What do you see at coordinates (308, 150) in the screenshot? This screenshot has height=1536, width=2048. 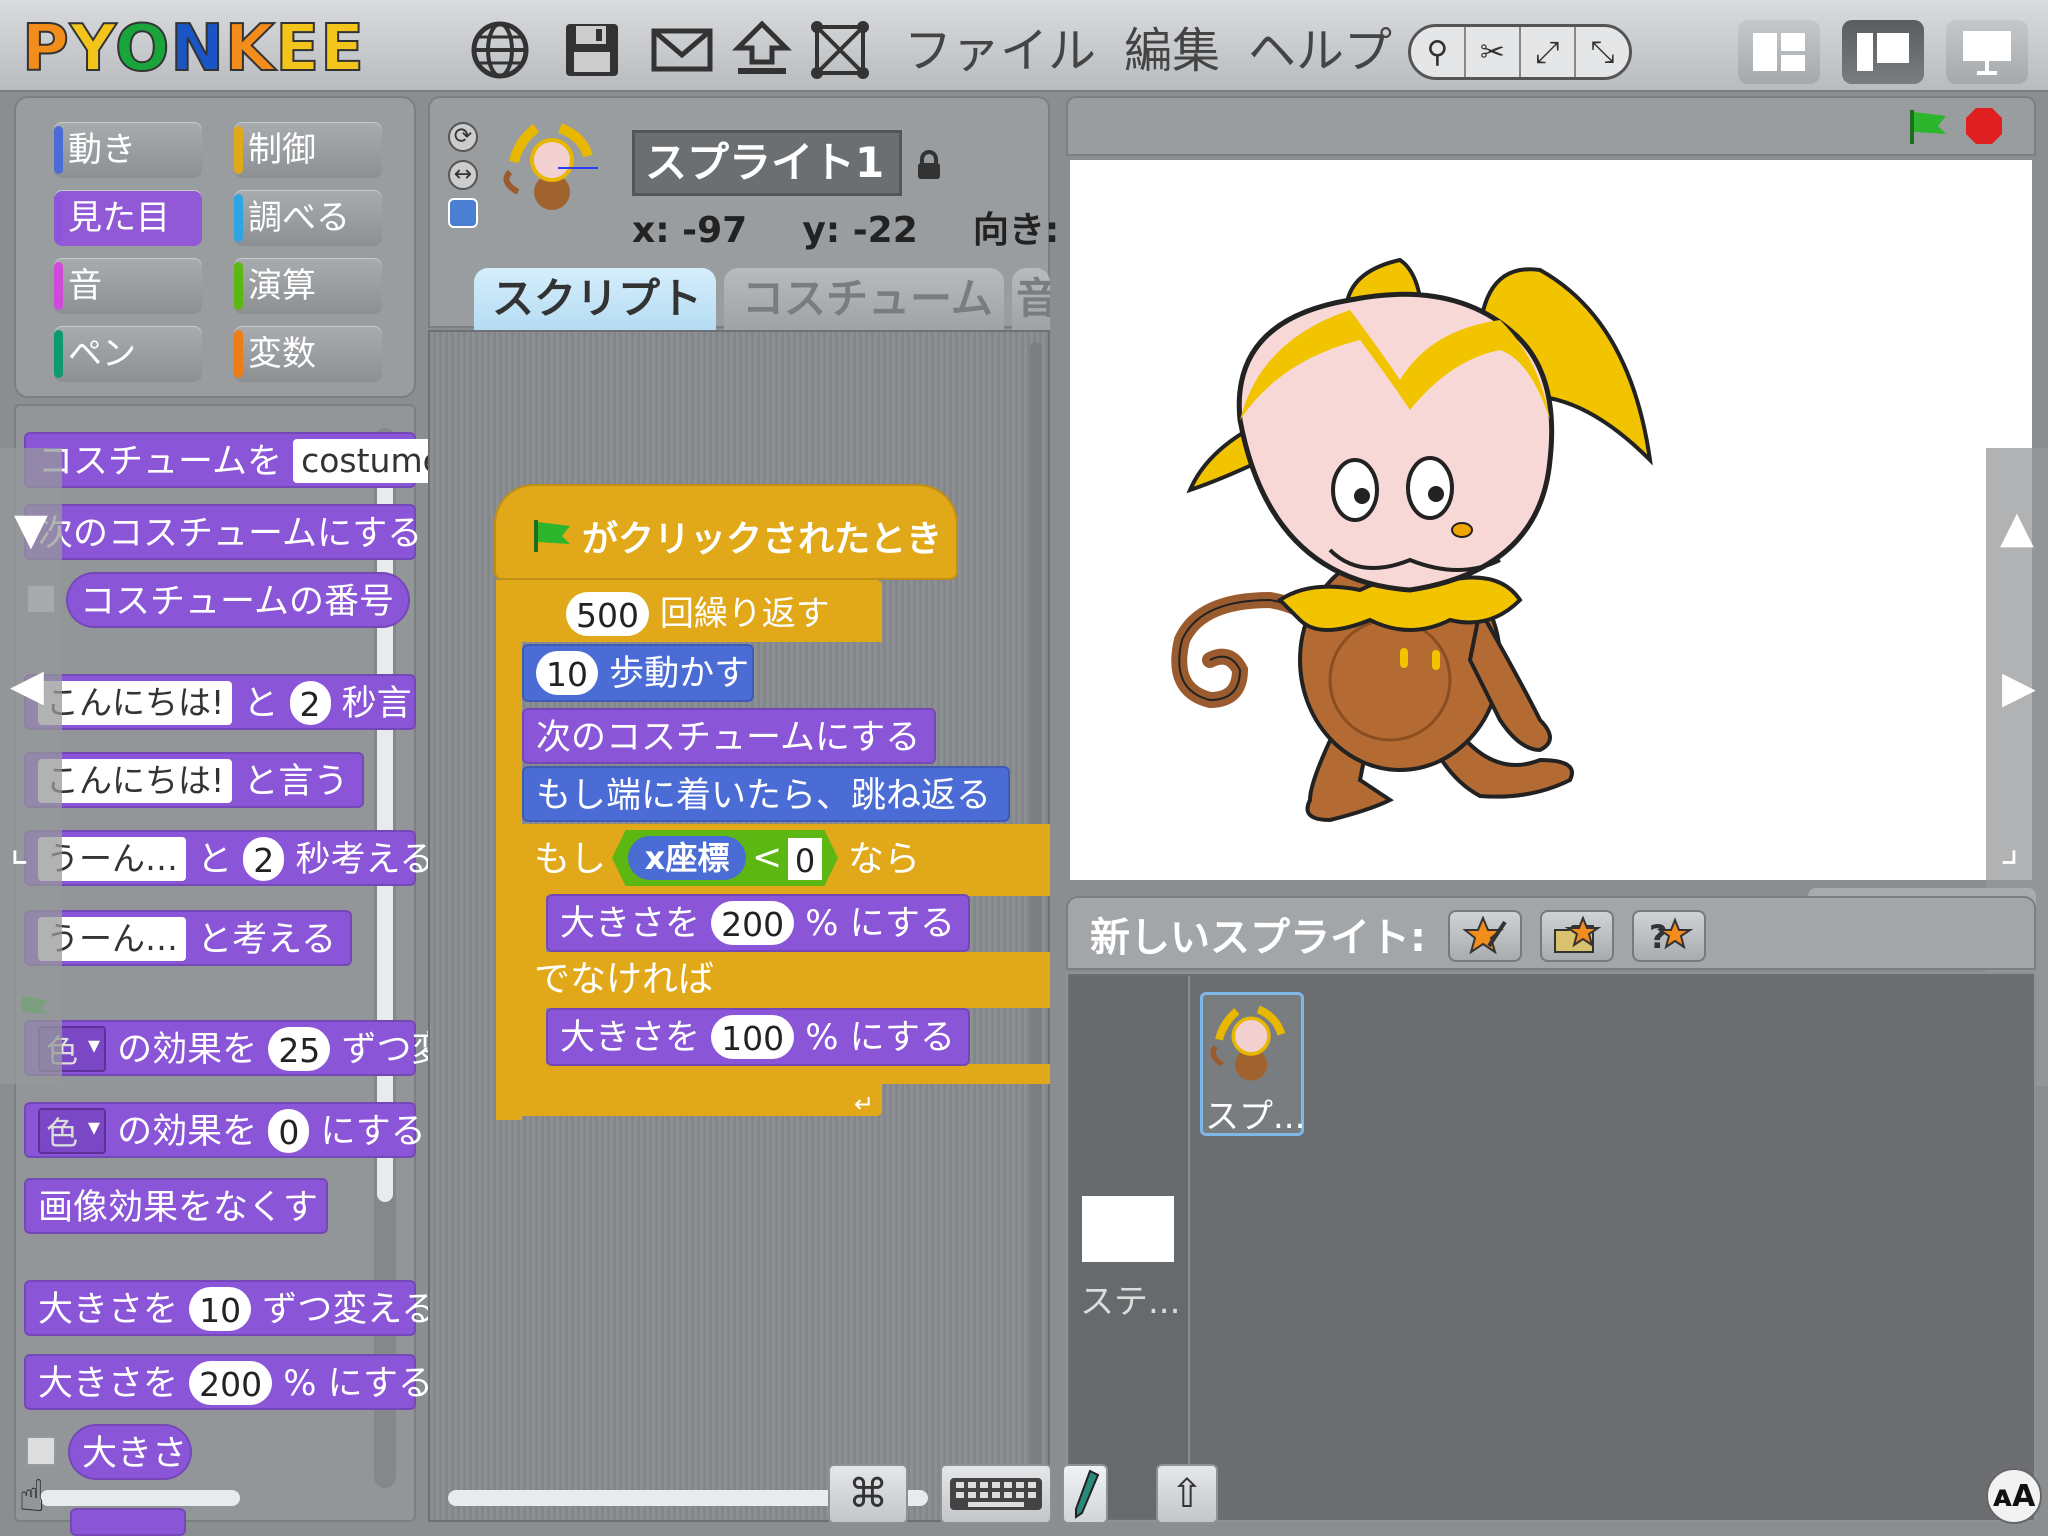 I see `category-control: 制御` at bounding box center [308, 150].